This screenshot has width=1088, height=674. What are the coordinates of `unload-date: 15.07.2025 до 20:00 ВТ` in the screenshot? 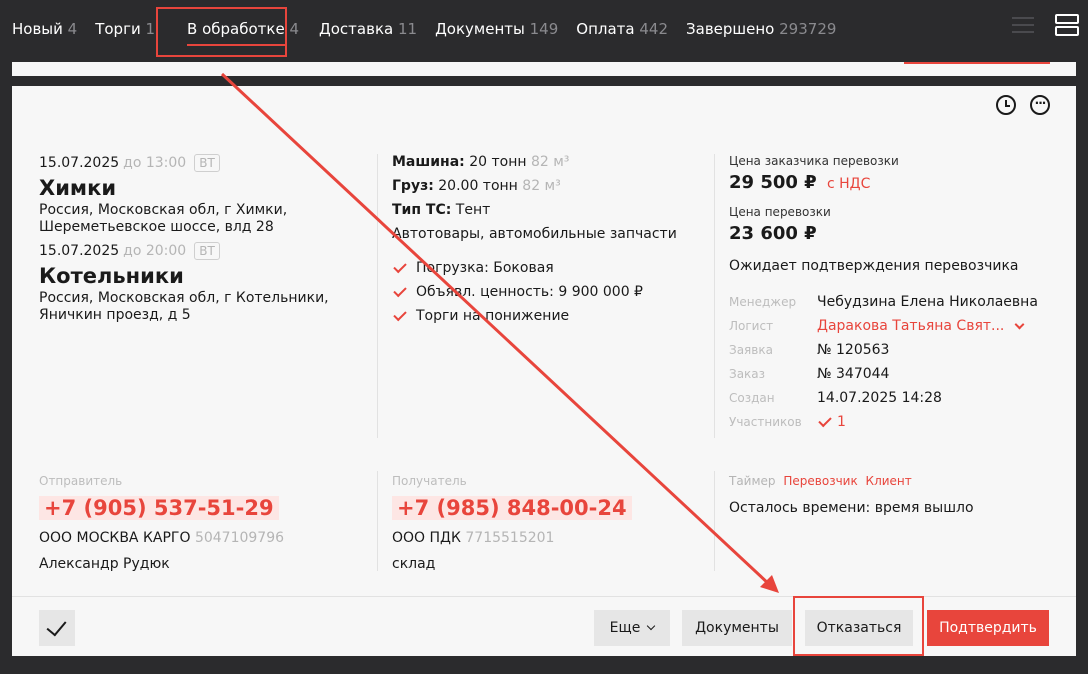 It's located at (199, 251).